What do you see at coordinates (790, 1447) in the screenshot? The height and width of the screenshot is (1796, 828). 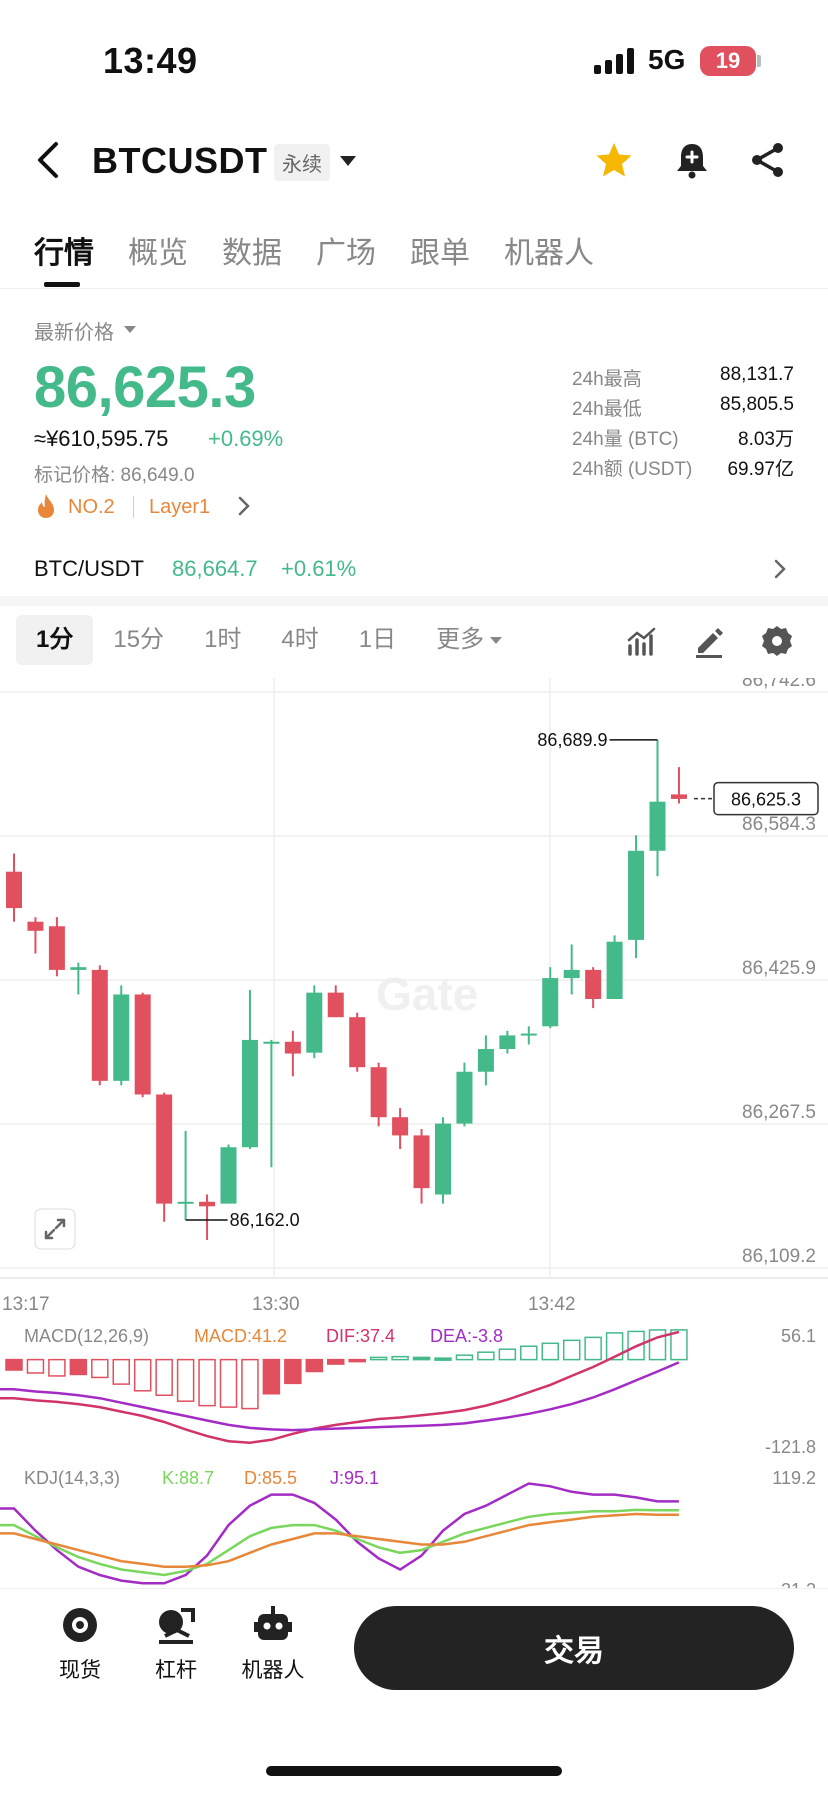 I see `macd-axis-bottom: -121.8` at bounding box center [790, 1447].